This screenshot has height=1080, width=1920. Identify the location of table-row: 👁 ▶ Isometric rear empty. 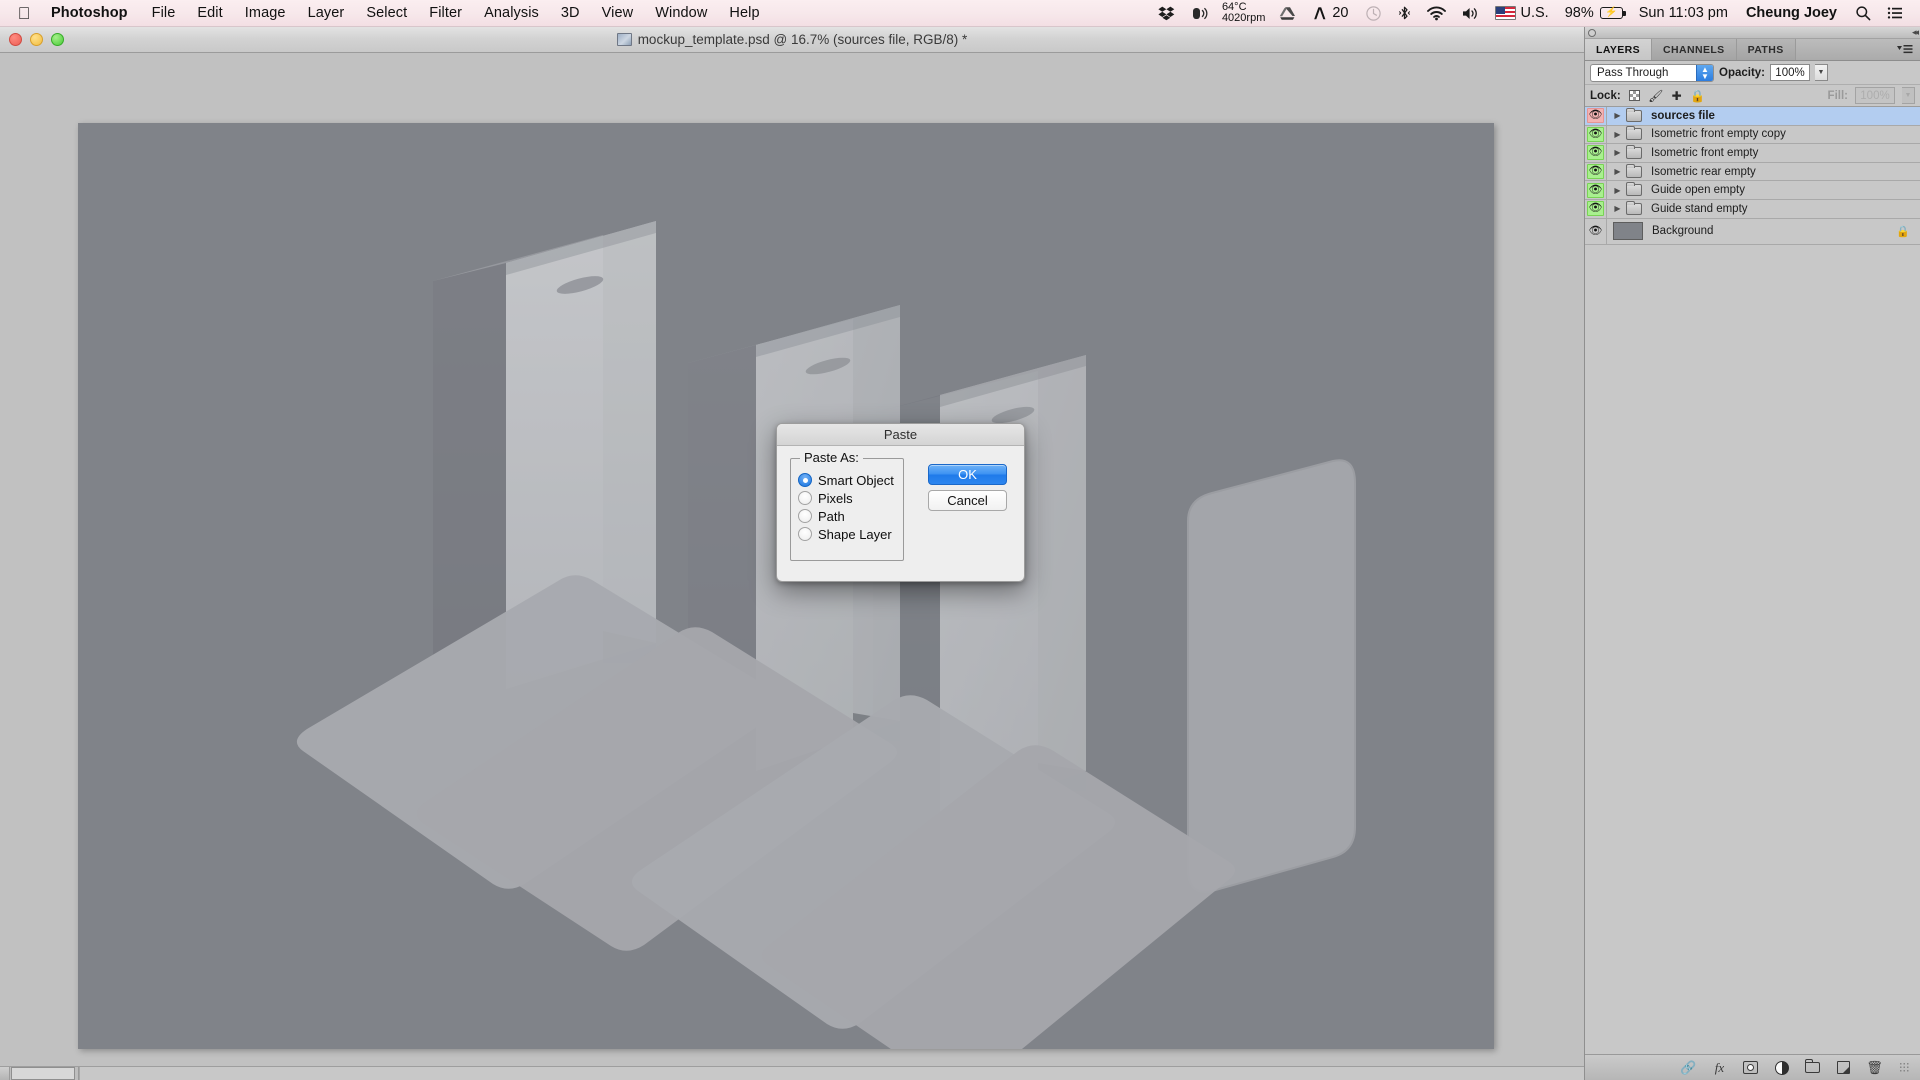
(1752, 172).